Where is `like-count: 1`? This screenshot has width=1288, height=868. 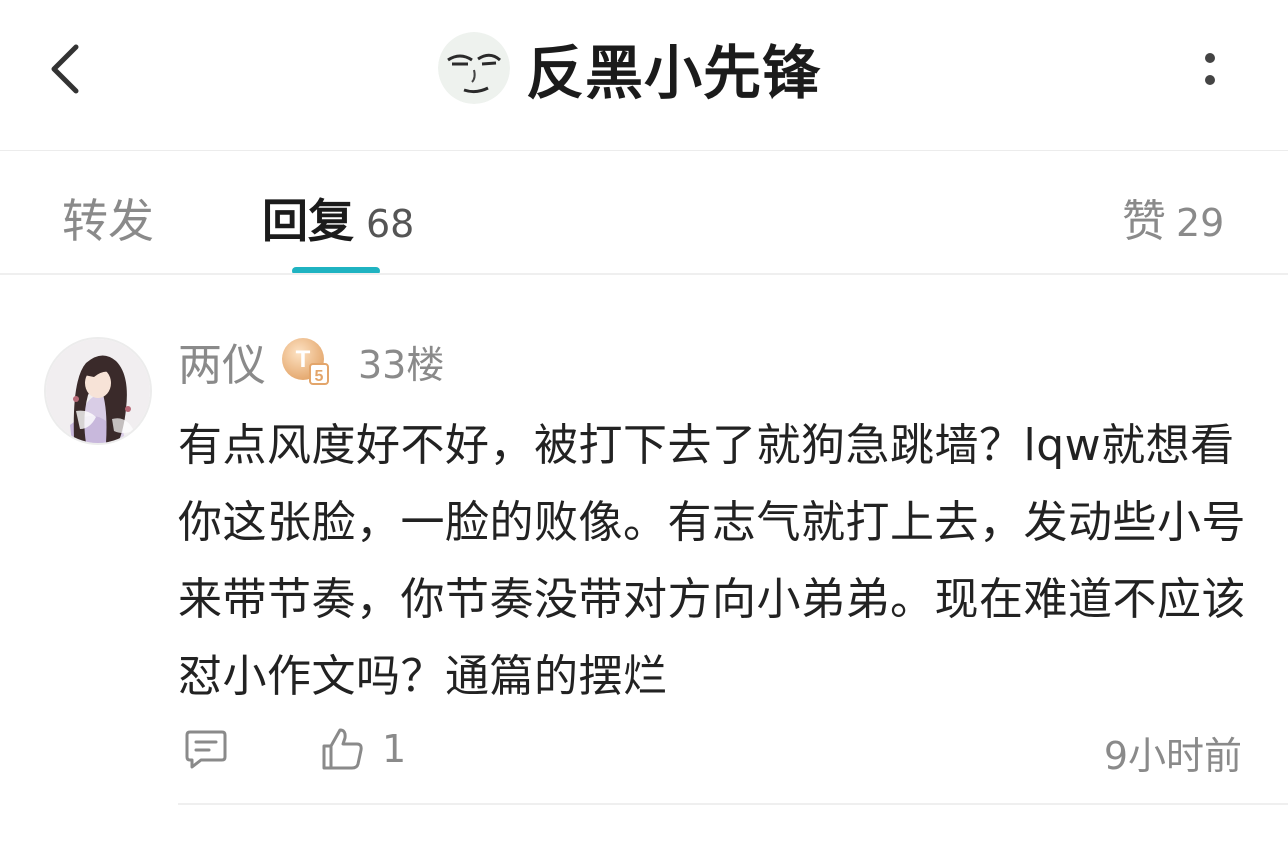
like-count: 1 is located at coordinates (394, 749).